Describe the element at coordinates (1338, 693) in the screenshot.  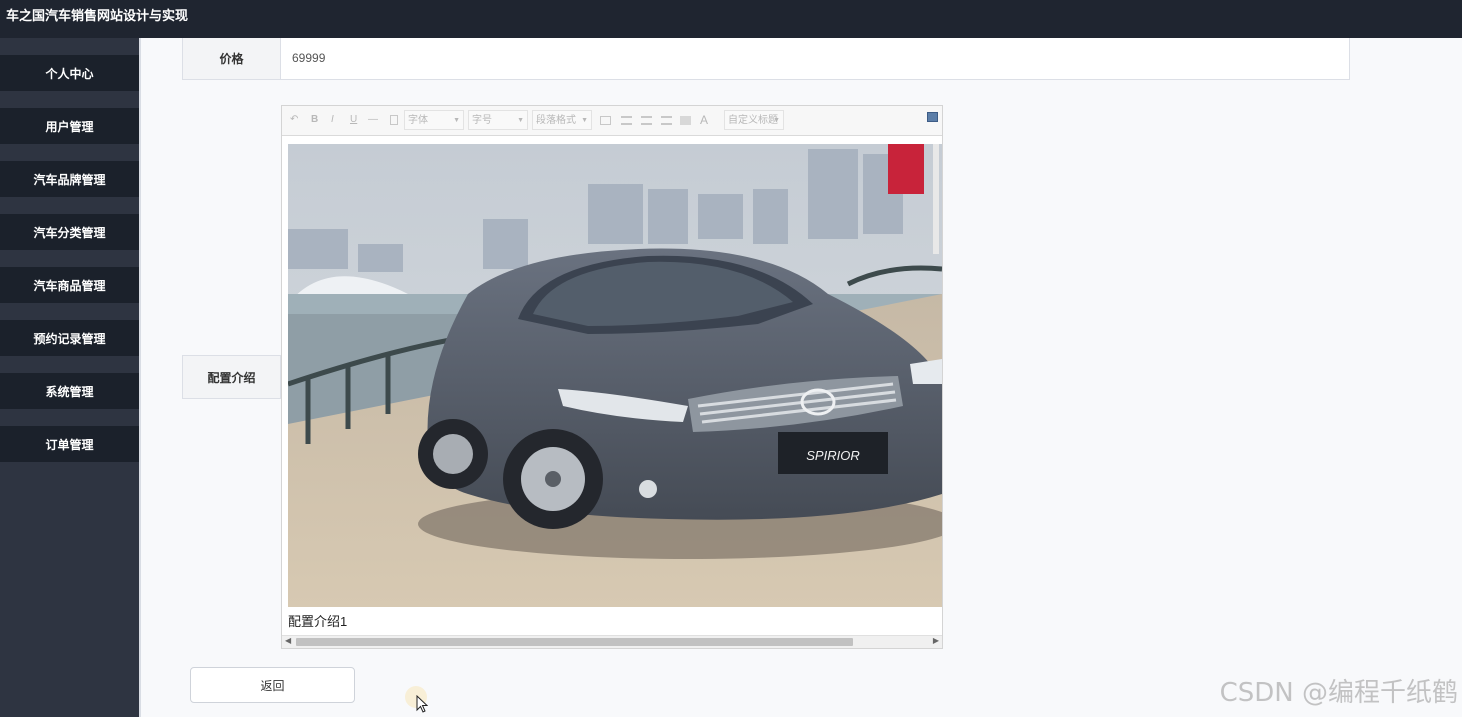
I see `watermark-text: CSDN @编程千纸鹤` at that location.